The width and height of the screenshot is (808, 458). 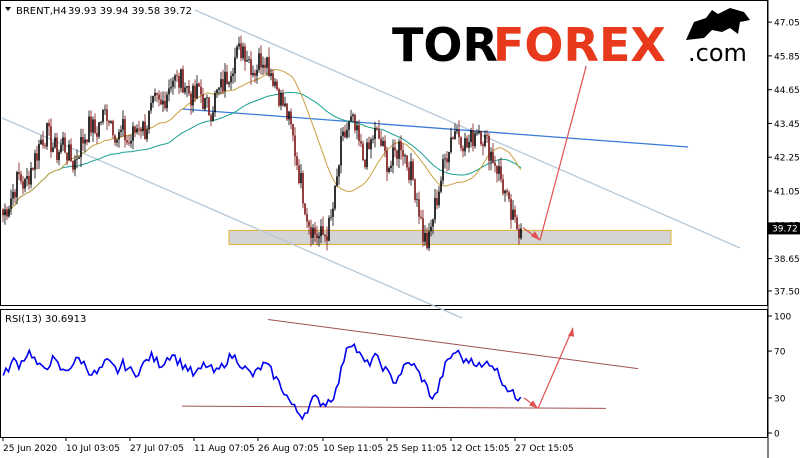 What do you see at coordinates (98, 11) in the screenshot?
I see `price-header: BRENT,H4 39.93 39.94 39.58 39.72` at bounding box center [98, 11].